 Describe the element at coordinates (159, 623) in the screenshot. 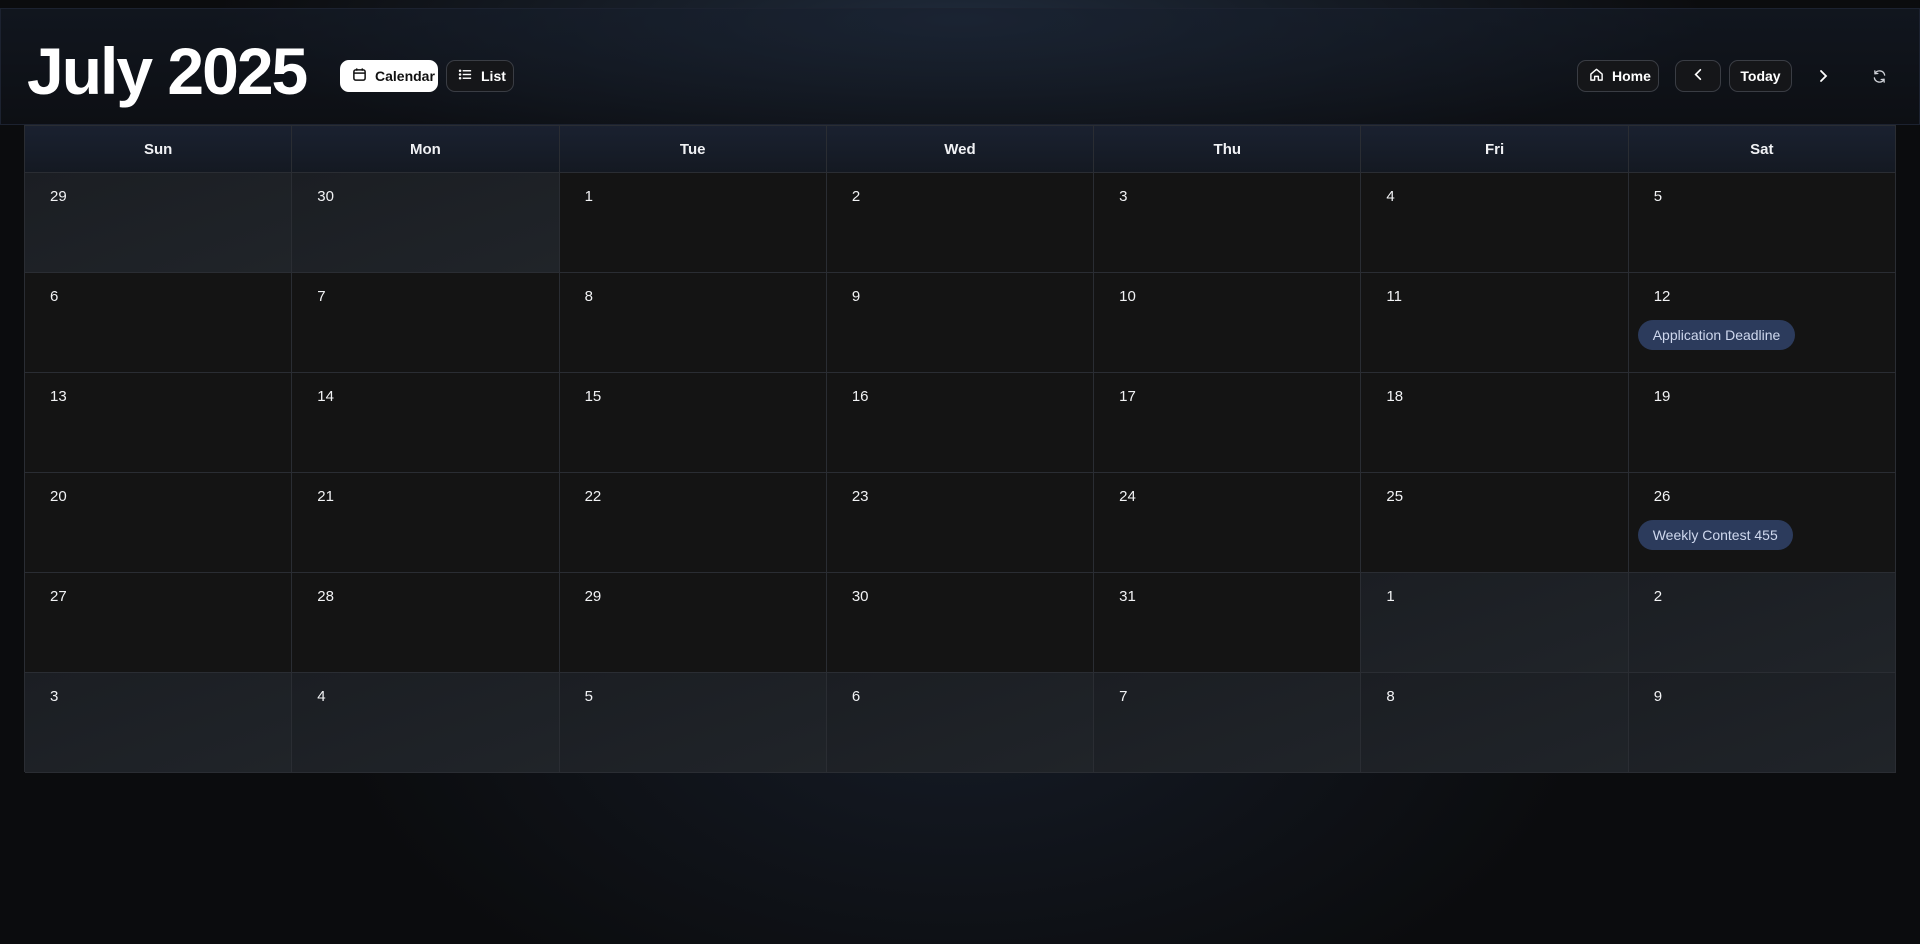

I see `day-cell: 27` at that location.